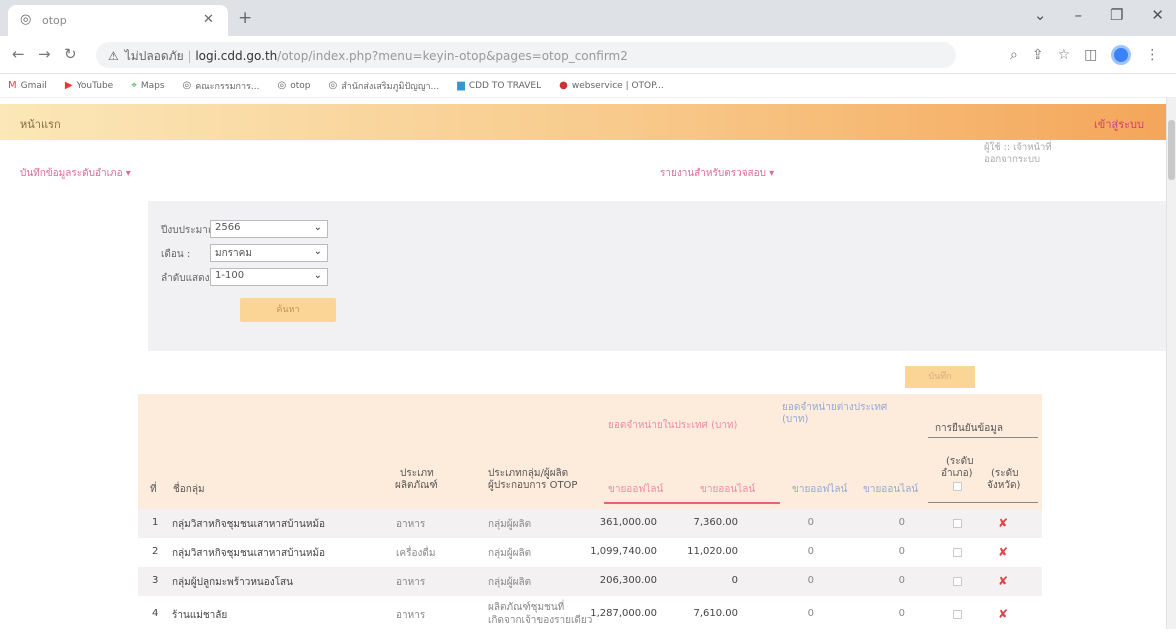 The height and width of the screenshot is (632, 1176). I want to click on header-type-2: ผลิตภัณฑ์, so click(416, 485).